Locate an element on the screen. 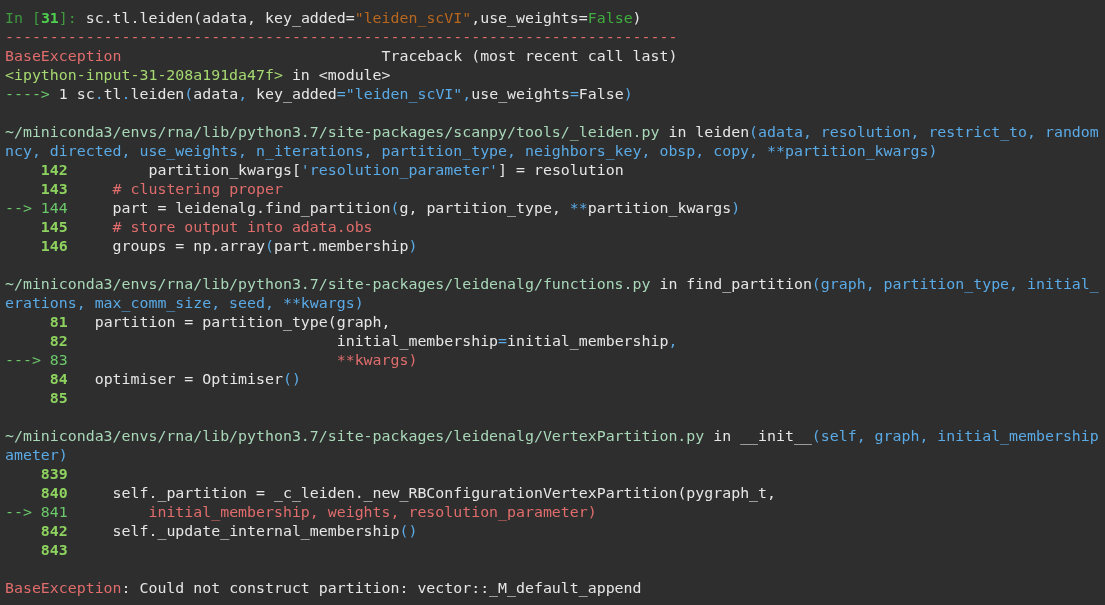  output-line: ---> 83 **kwargs) is located at coordinates (211, 360).